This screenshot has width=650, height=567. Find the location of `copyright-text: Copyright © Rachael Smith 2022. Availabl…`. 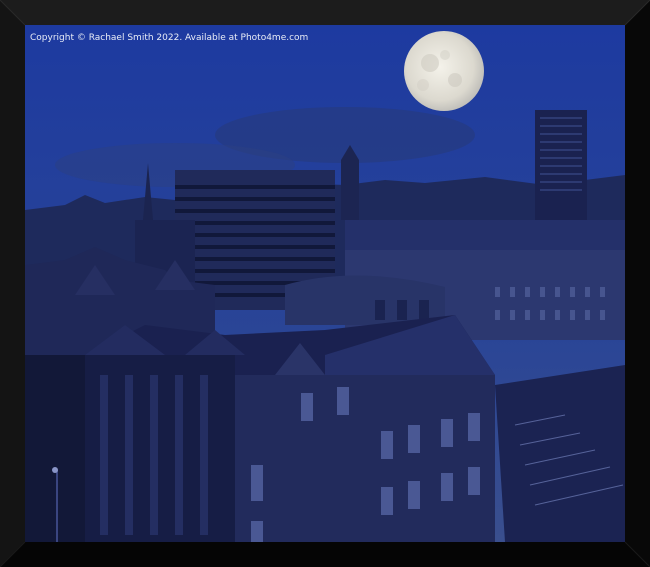

copyright-text: Copyright © Rachael Smith 2022. Availabl… is located at coordinates (169, 38).